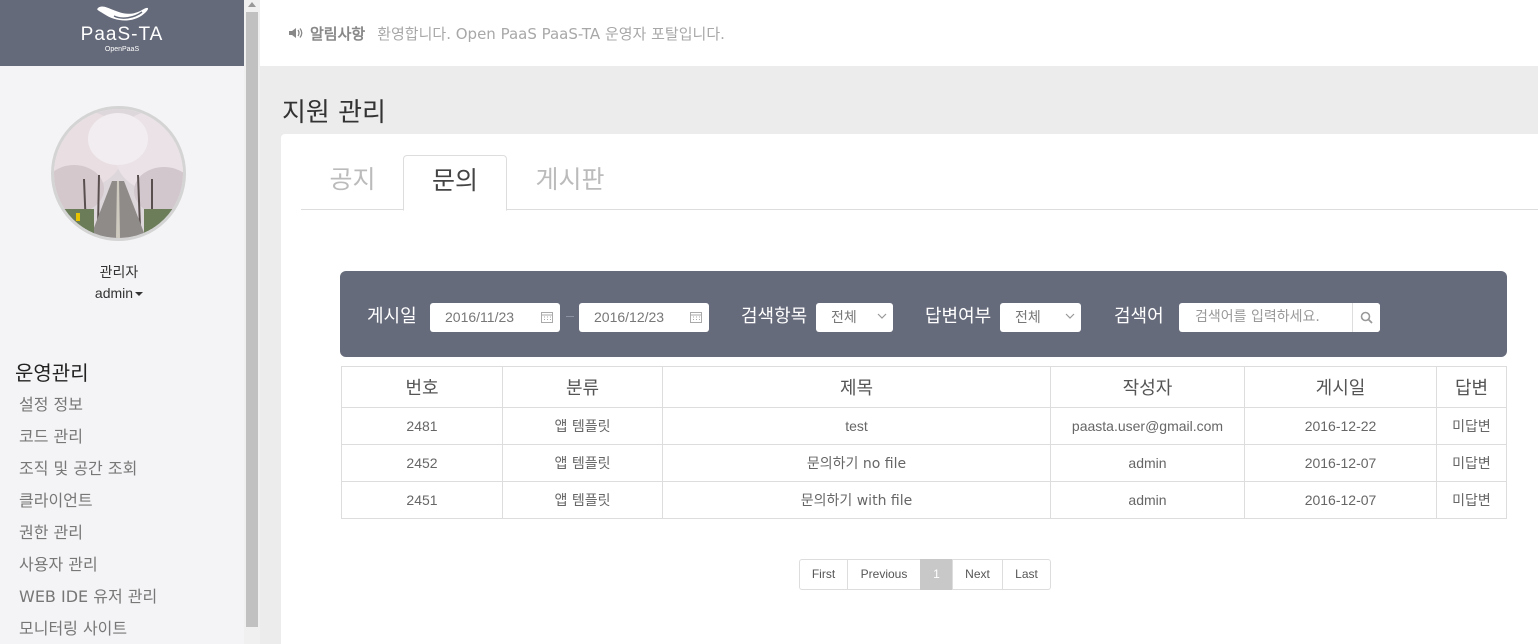 This screenshot has width=1538, height=644. Describe the element at coordinates (856, 463) in the screenshot. I see `cell-title-link: 문의하기 no file` at that location.